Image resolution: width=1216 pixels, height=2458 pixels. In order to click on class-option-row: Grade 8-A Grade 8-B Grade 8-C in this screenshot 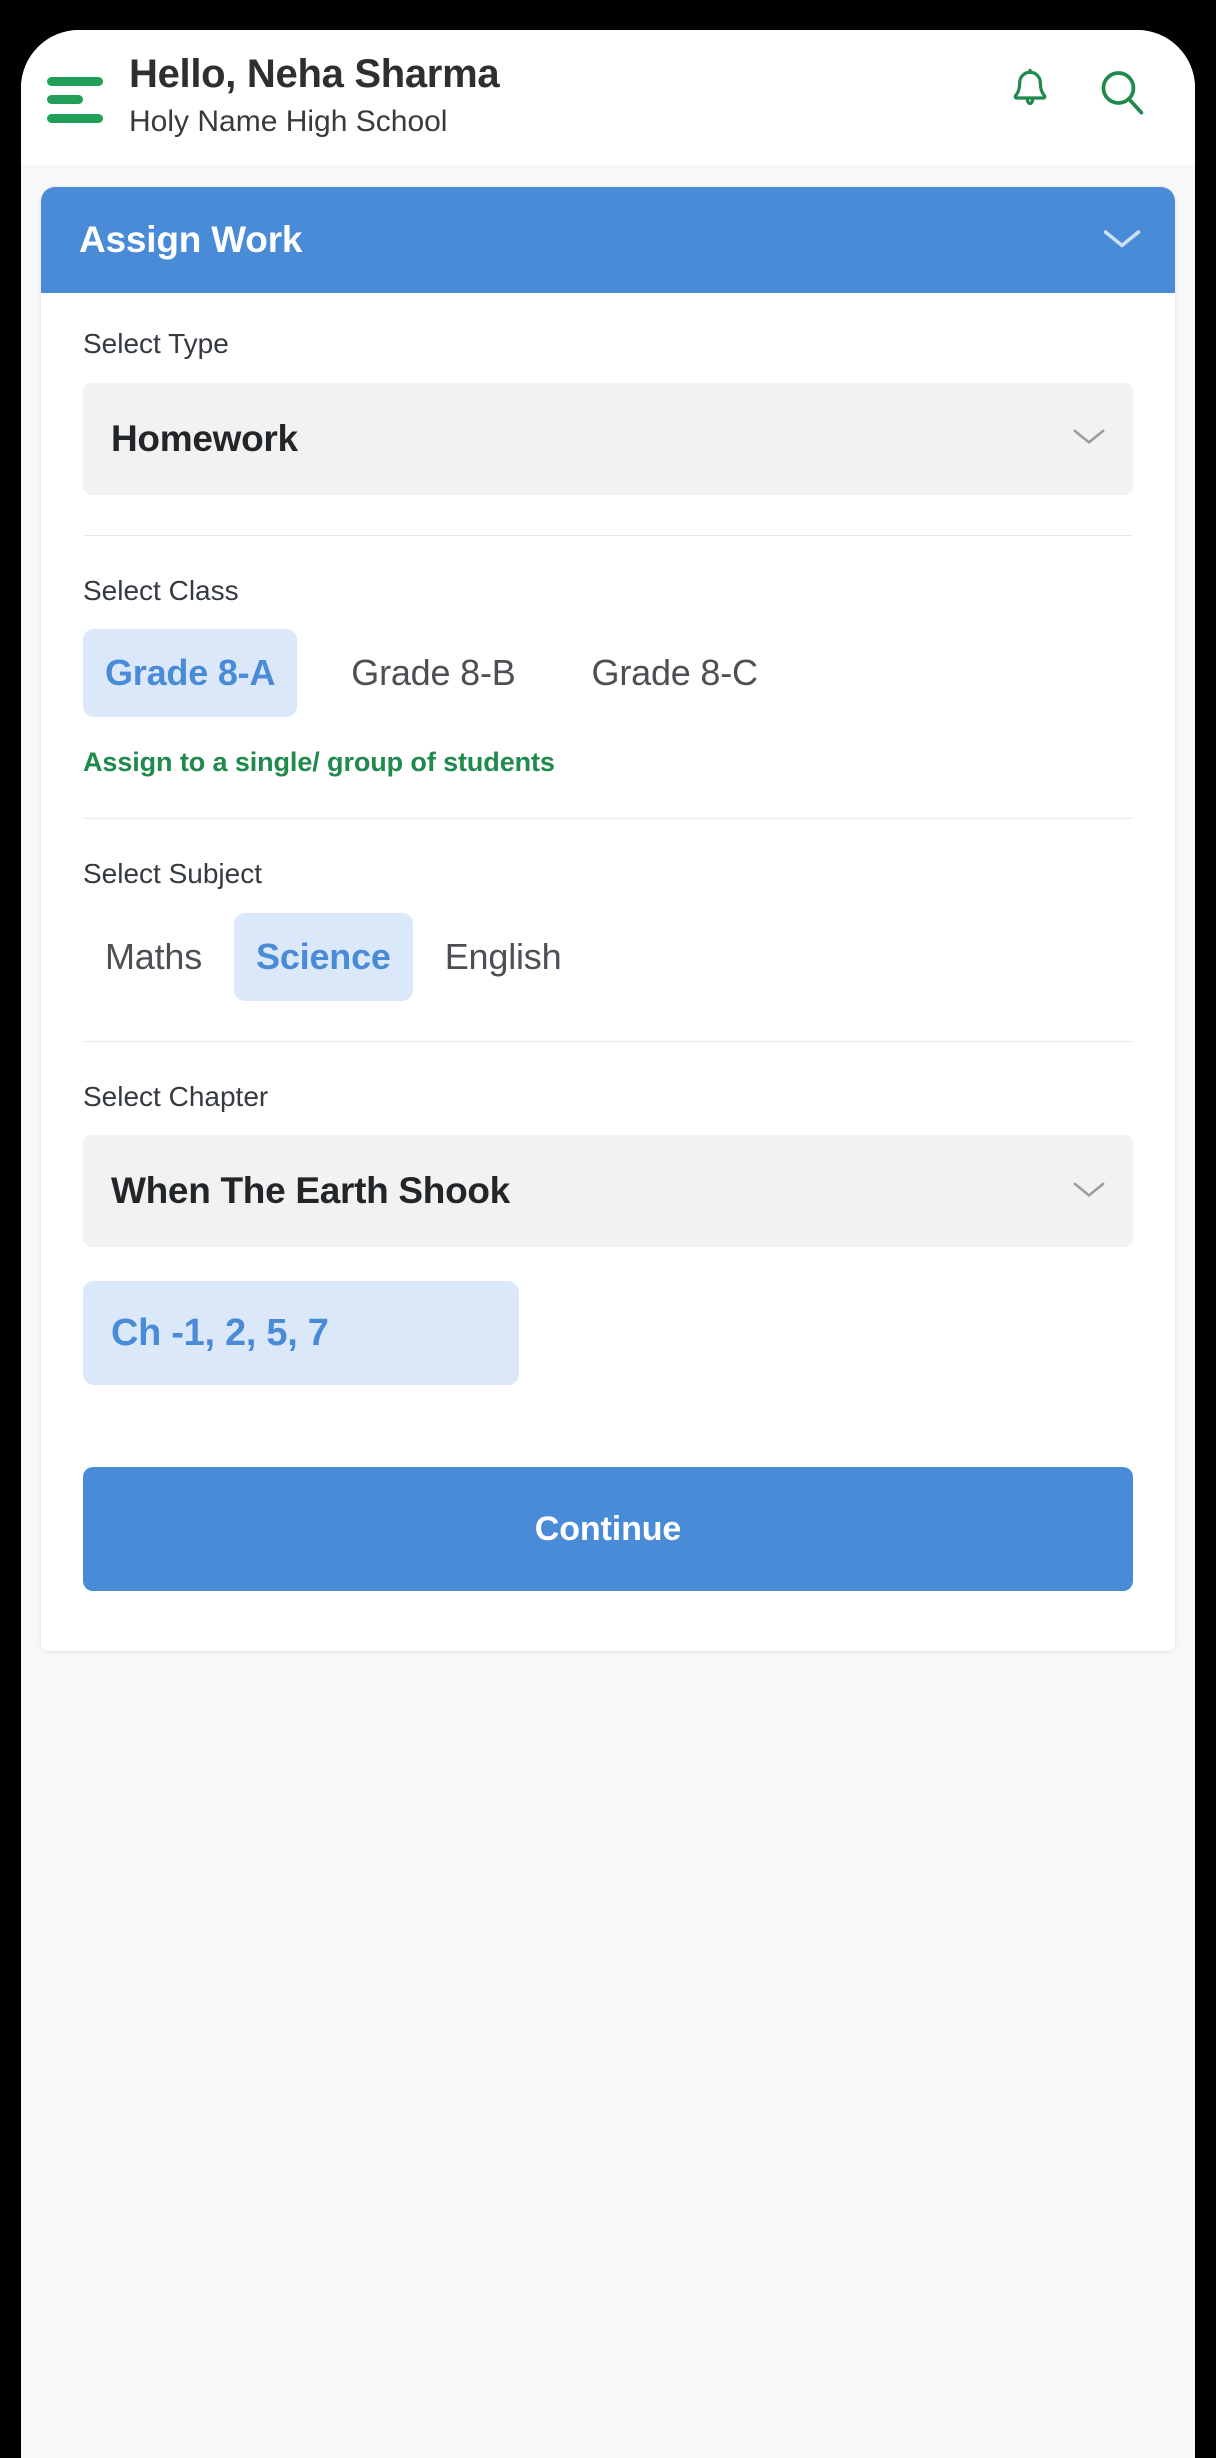, I will do `click(608, 673)`.